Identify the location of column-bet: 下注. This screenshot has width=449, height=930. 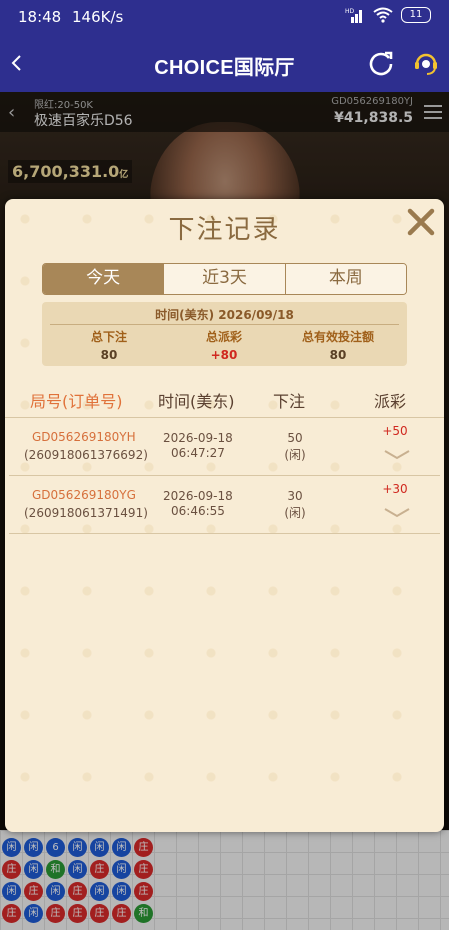
(289, 401).